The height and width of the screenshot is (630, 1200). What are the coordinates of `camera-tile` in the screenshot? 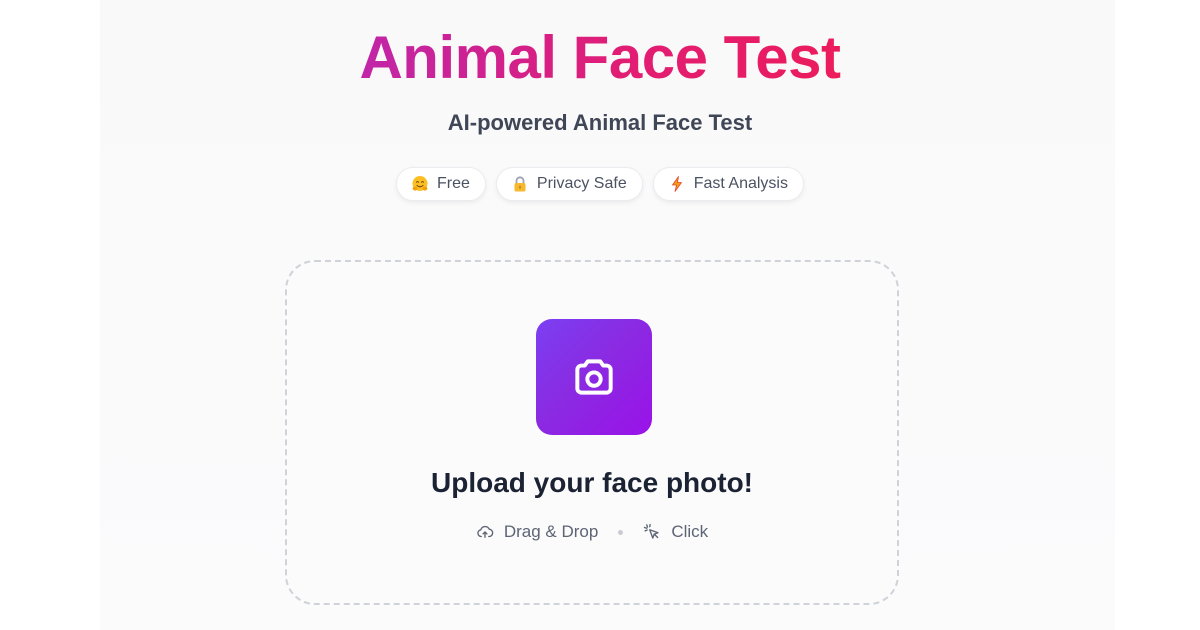 It's located at (594, 377).